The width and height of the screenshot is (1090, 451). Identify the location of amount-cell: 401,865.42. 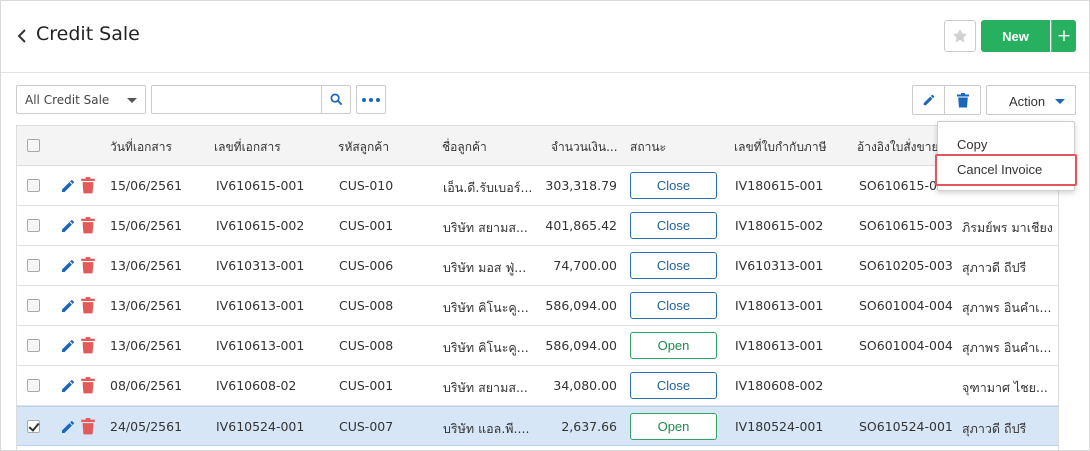
(581, 225).